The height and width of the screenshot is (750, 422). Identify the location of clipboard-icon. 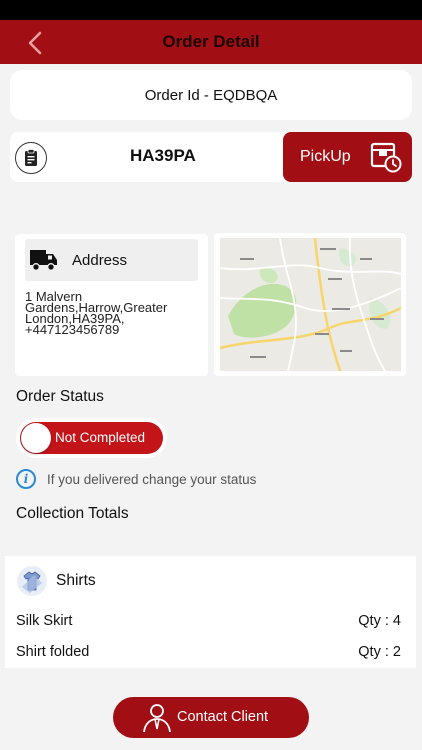
(31, 158).